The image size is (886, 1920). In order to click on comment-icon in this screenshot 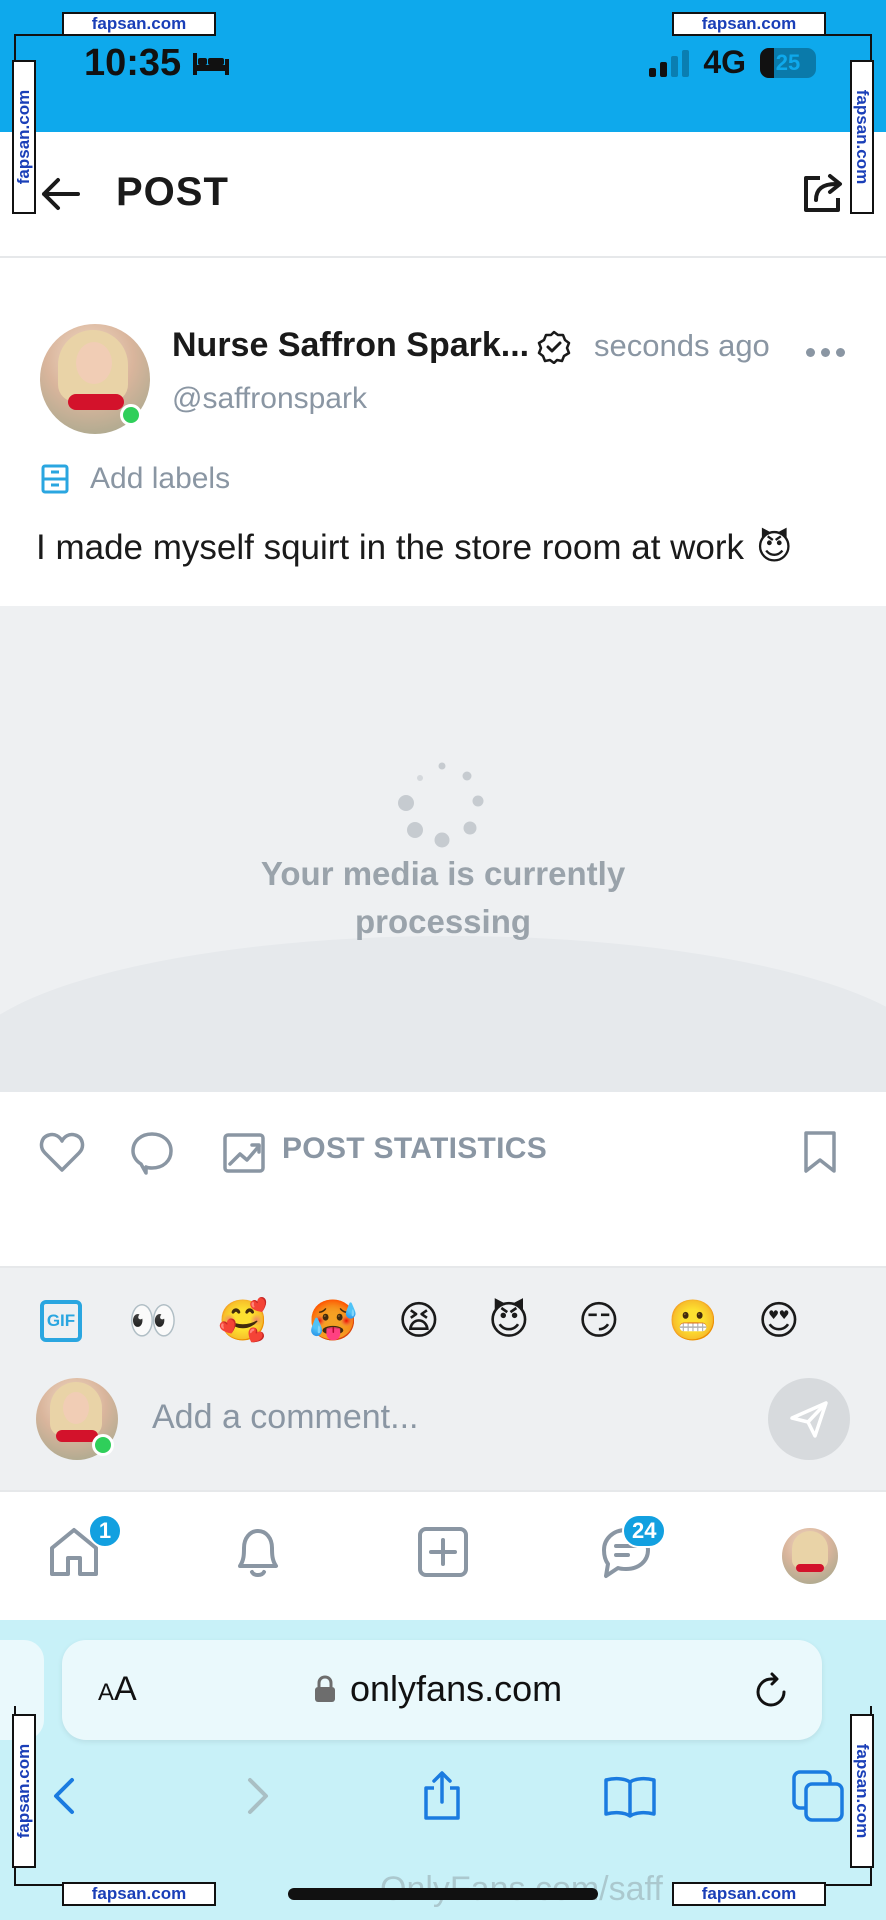, I will do `click(152, 1152)`.